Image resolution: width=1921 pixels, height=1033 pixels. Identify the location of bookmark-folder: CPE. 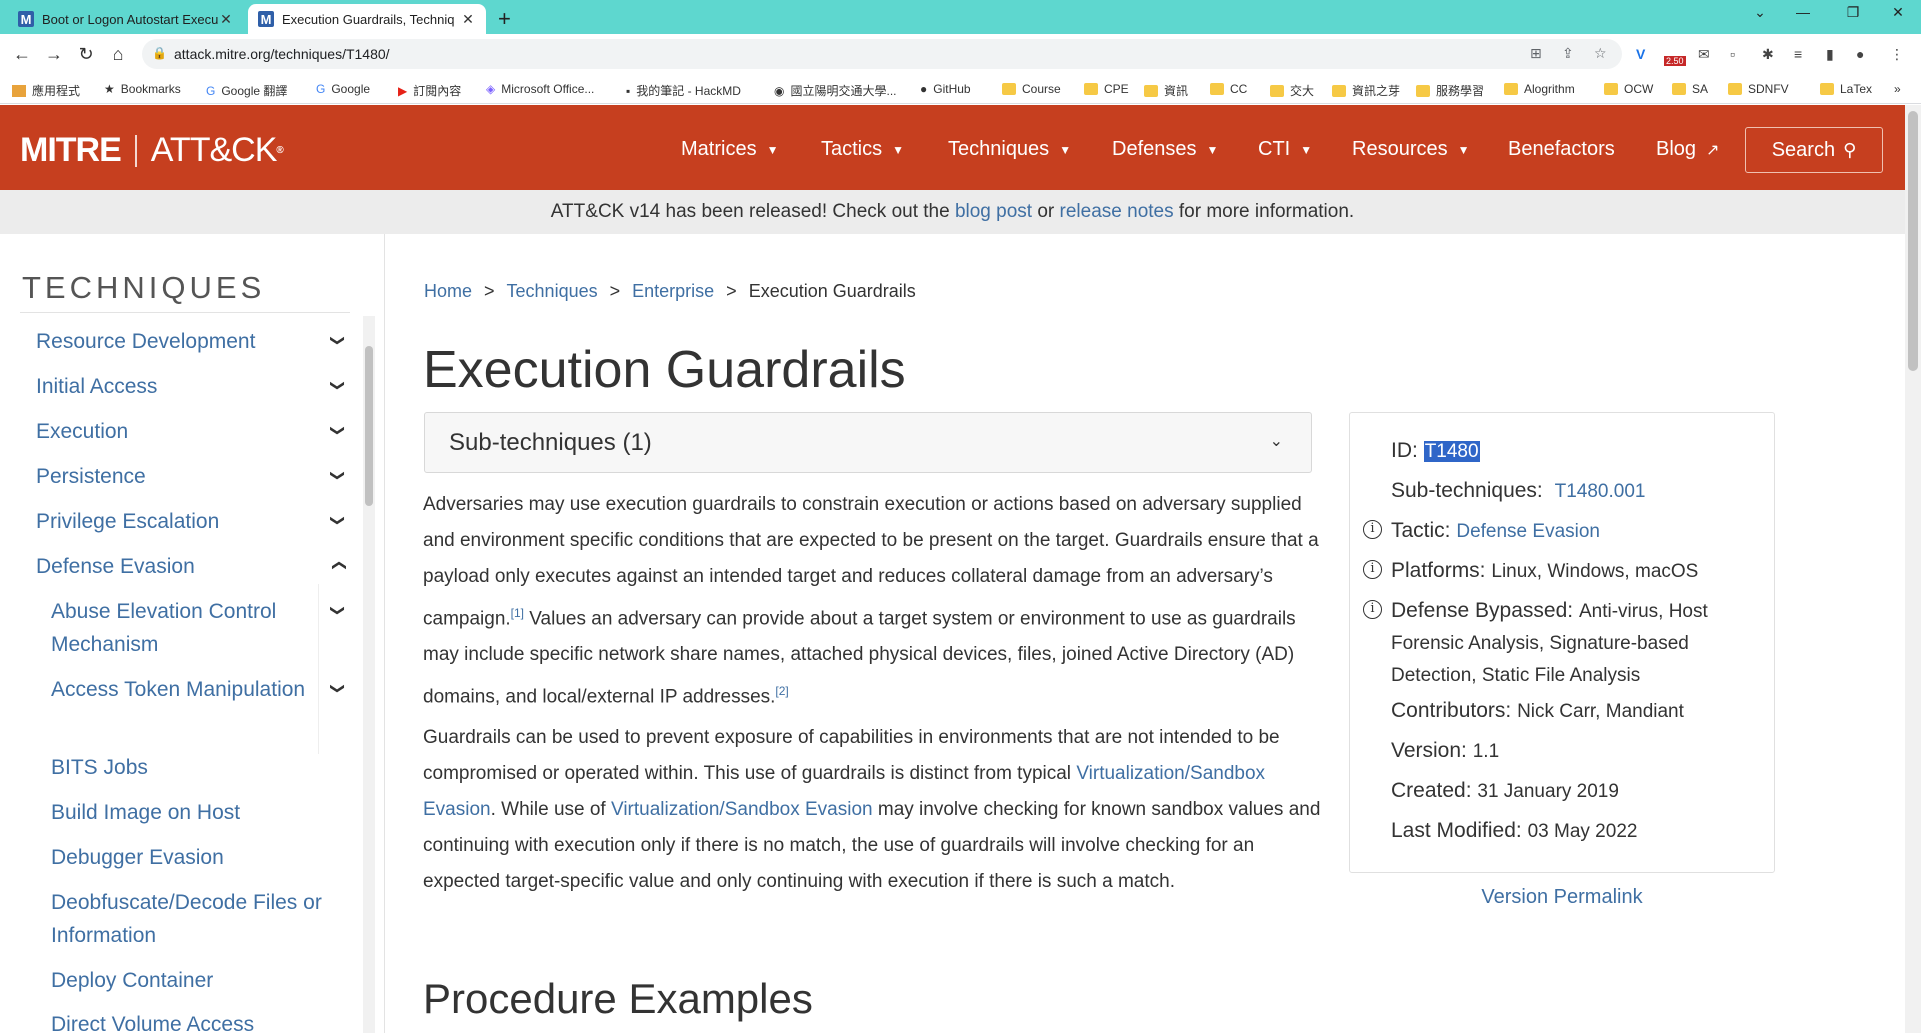
(1106, 89).